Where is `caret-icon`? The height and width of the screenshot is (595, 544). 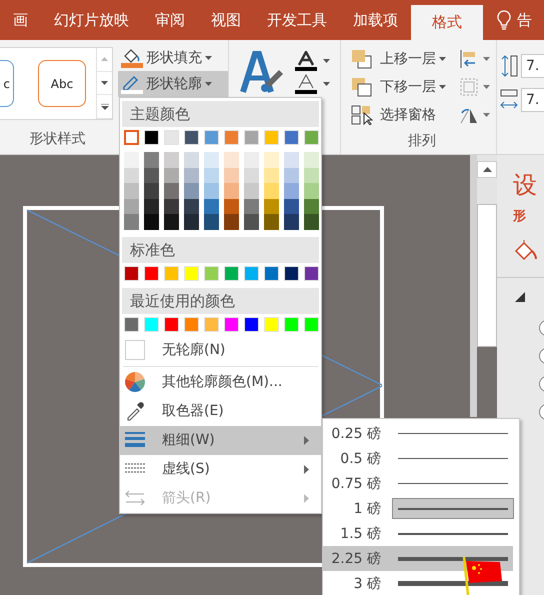
caret-icon is located at coordinates (442, 87).